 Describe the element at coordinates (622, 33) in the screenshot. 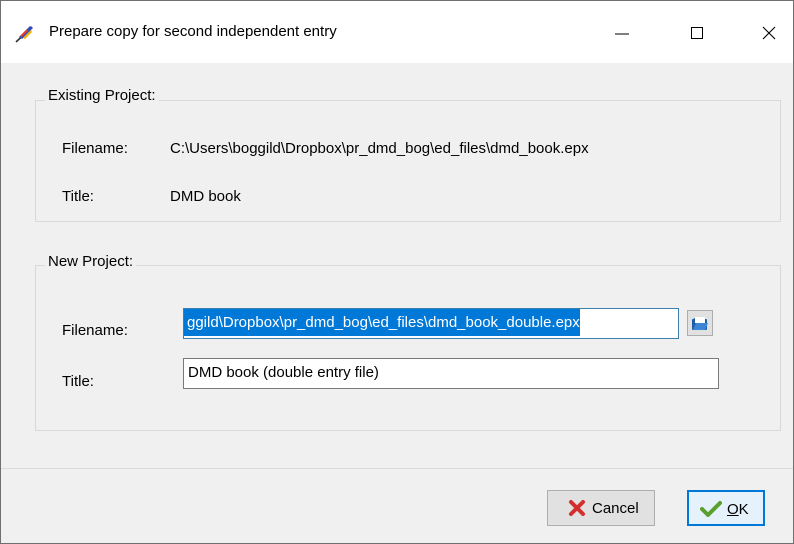

I see `minimize-button` at that location.